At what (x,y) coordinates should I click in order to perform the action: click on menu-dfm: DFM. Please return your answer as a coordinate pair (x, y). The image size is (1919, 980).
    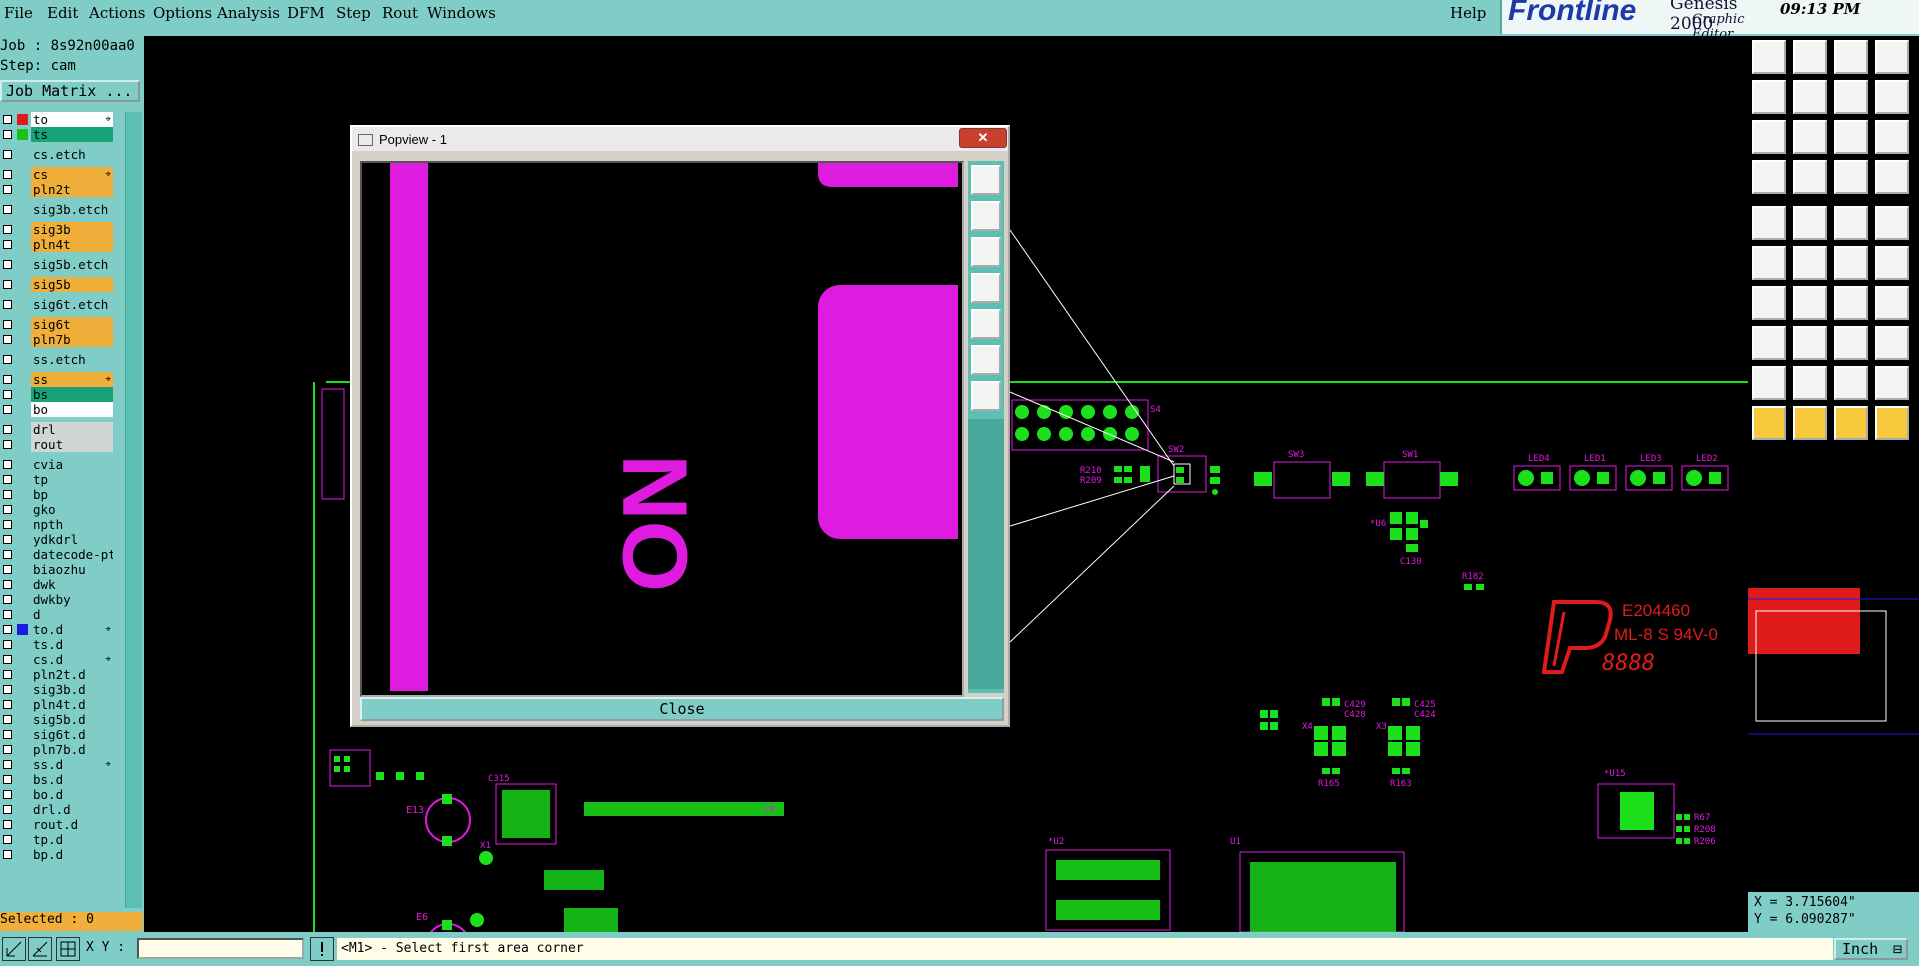
    Looking at the image, I should click on (306, 13).